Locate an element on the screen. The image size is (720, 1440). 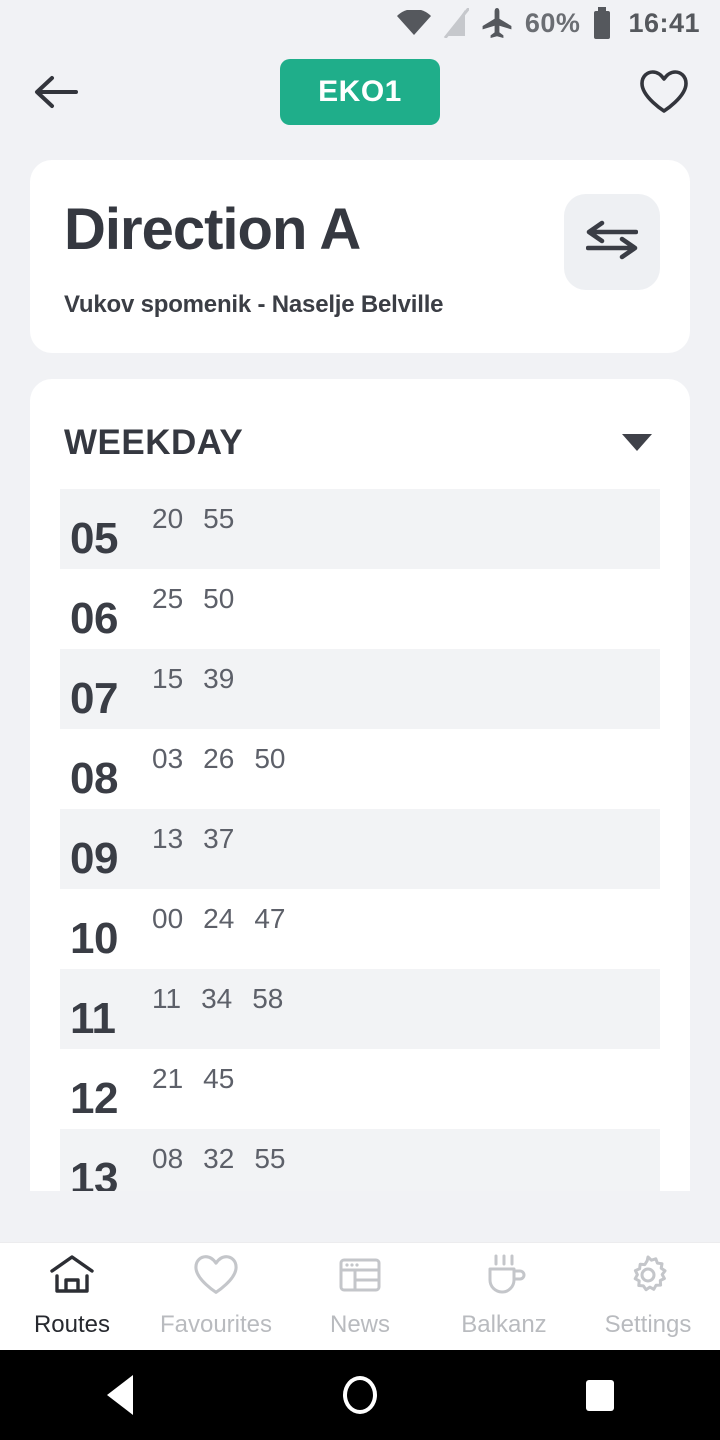
bottom-navigation: Routes Favourites News Balkanz Settings is located at coordinates (360, 1296).